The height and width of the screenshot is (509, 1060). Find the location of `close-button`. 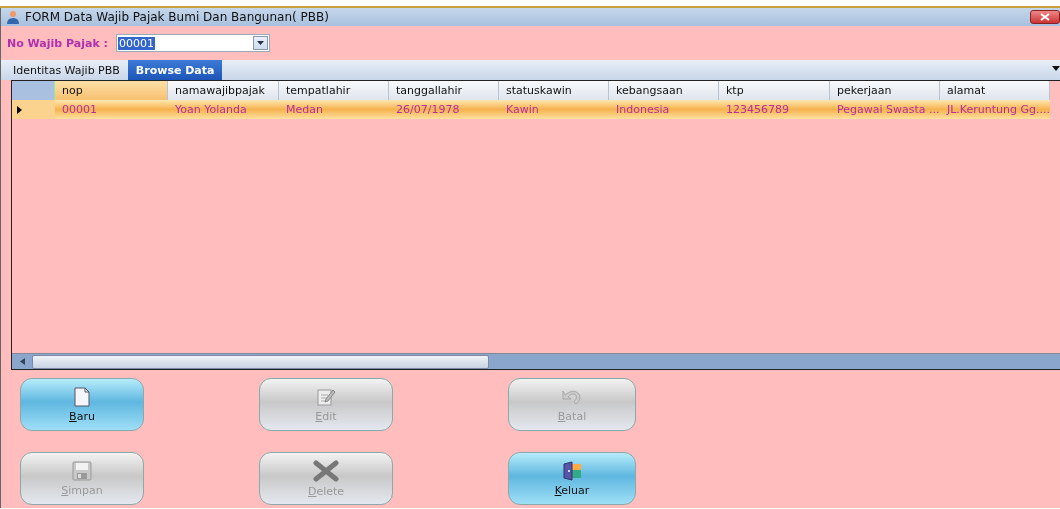

close-button is located at coordinates (1045, 17).